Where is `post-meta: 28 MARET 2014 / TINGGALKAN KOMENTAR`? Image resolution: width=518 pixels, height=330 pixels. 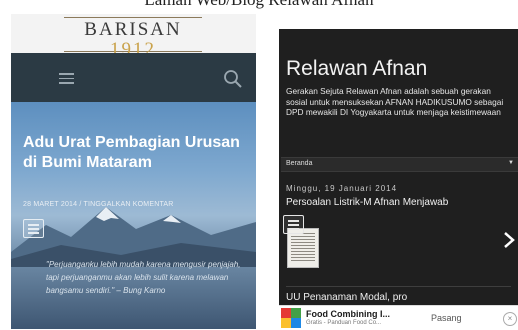 post-meta: 28 MARET 2014 / TINGGALKAN KOMENTAR is located at coordinates (135, 205).